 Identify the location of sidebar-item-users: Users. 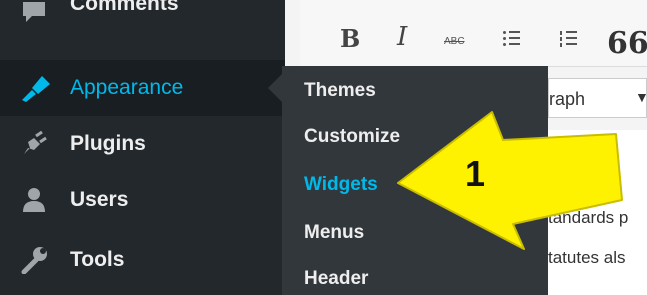
(142, 200).